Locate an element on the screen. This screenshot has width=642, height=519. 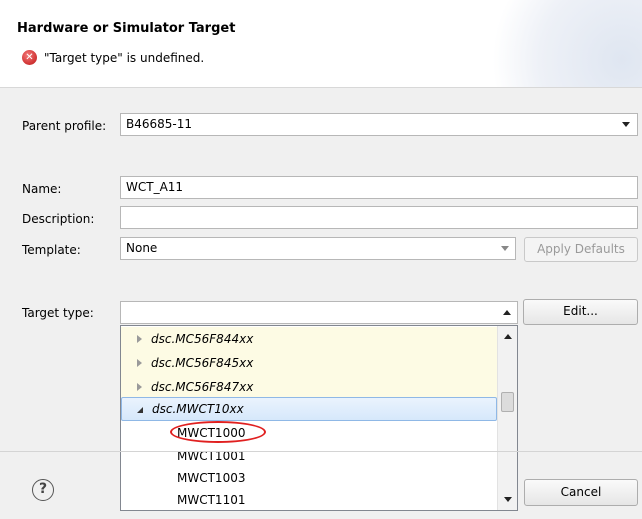
template-combo: None is located at coordinates (318, 248).